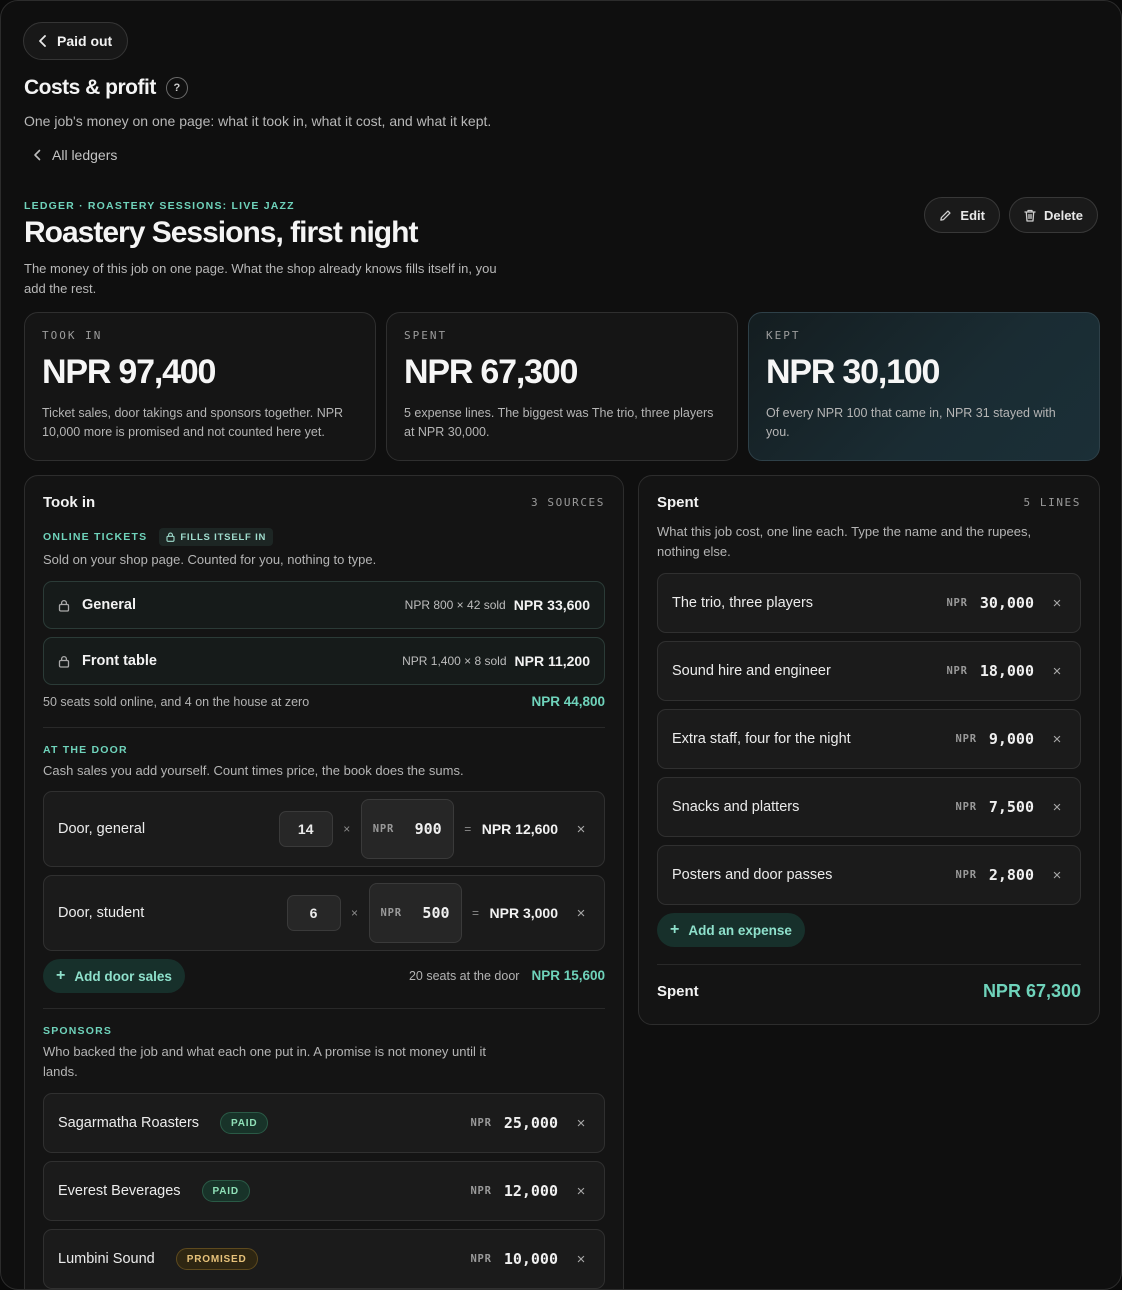 This screenshot has height=1290, width=1122. Describe the element at coordinates (102, 829) in the screenshot. I see `door-sale-name: Door, general` at that location.